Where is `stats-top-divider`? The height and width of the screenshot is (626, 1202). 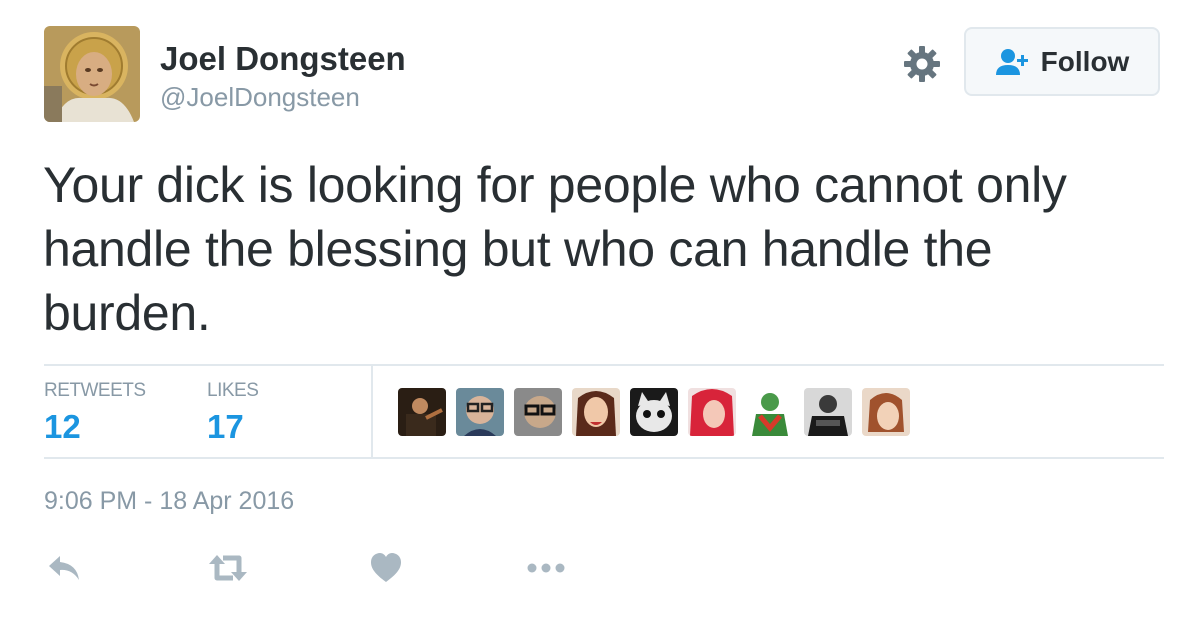
stats-top-divider is located at coordinates (604, 365).